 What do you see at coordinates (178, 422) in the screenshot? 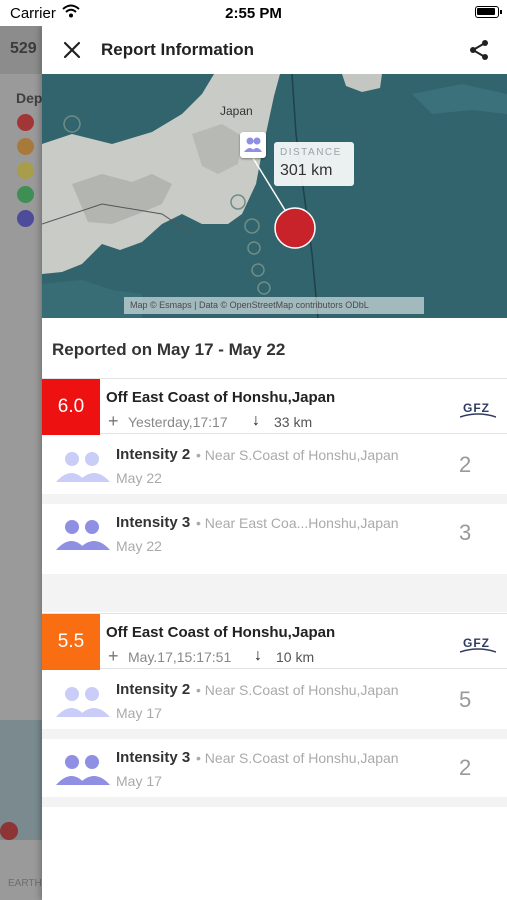
I see `quake-time: Yesterday,17:17` at bounding box center [178, 422].